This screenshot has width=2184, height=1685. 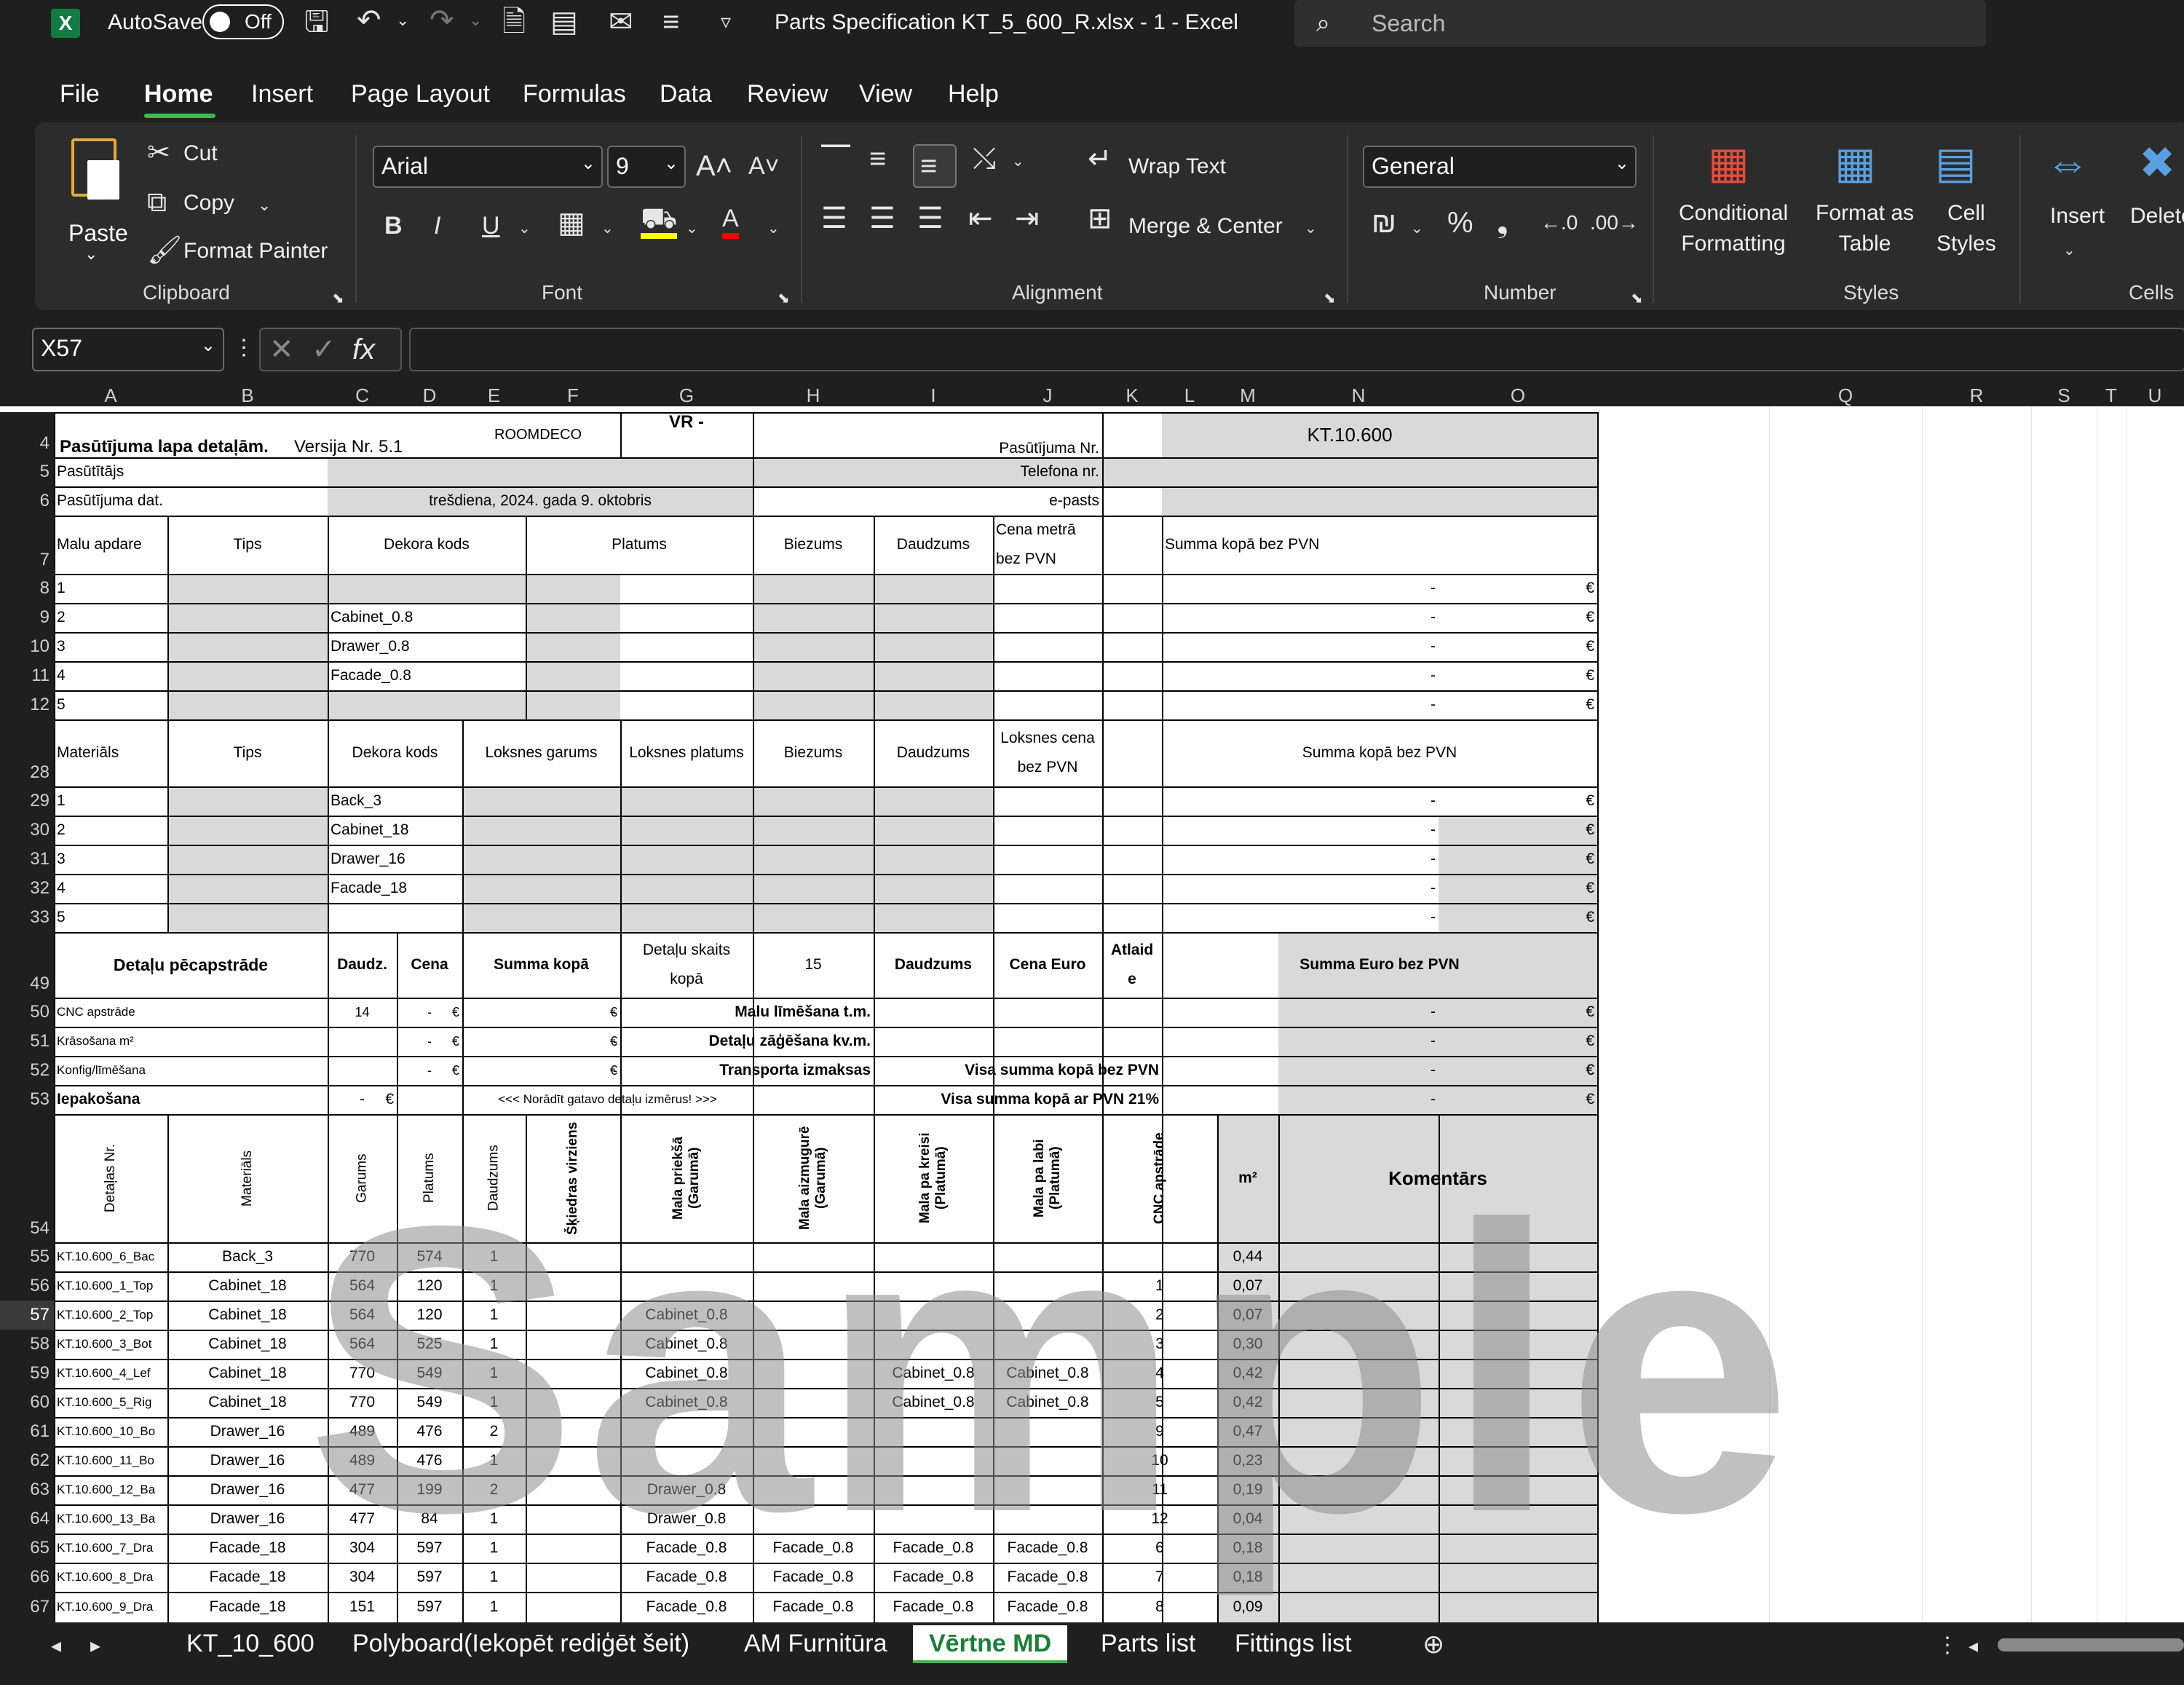 I want to click on part-cnc: 1, so click(x=1159, y=1286).